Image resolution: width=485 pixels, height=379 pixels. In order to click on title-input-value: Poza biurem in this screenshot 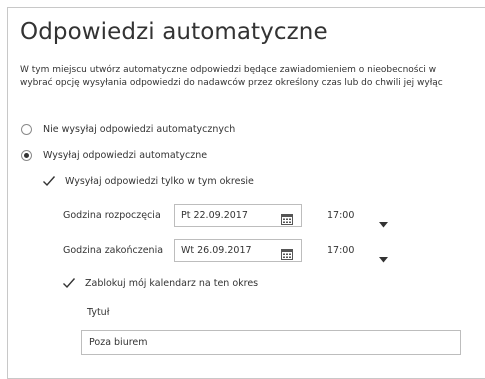, I will do `click(118, 342)`.